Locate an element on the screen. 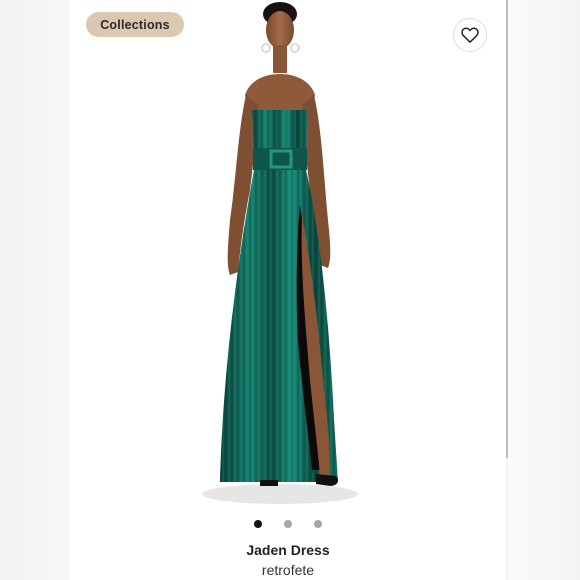  background-left is located at coordinates (35, 290).